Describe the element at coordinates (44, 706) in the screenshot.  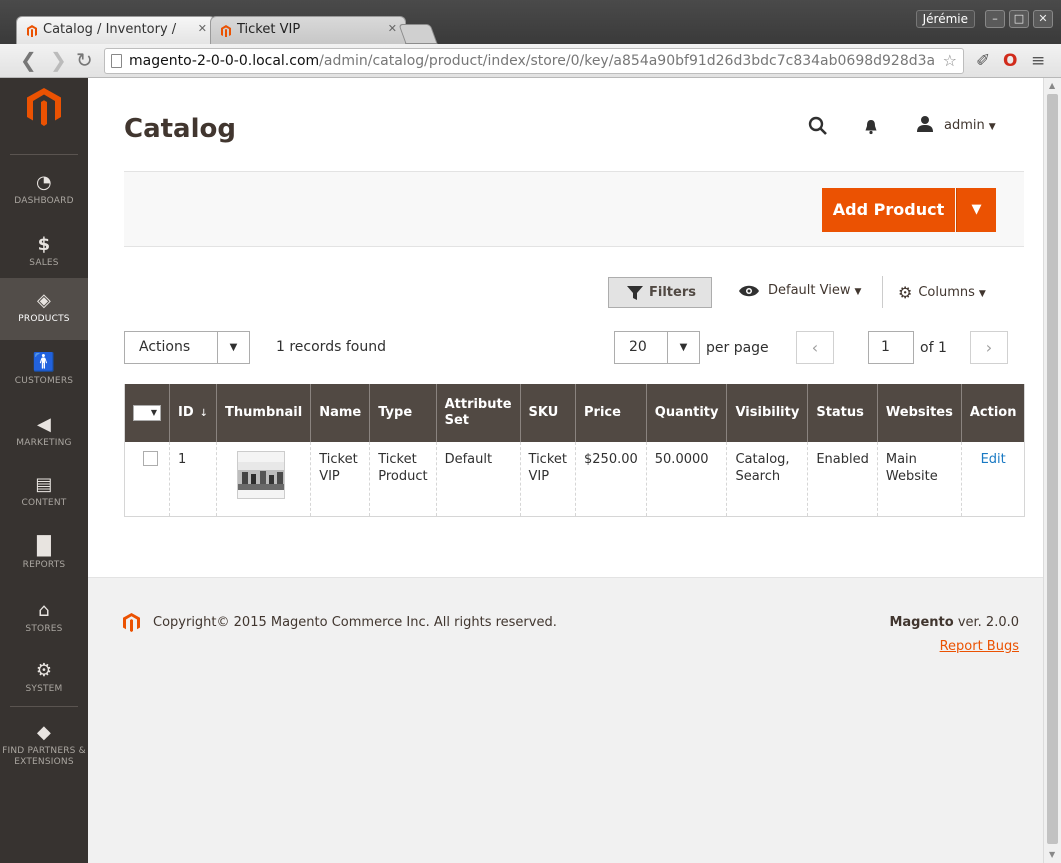
I see `sidebar-divider` at that location.